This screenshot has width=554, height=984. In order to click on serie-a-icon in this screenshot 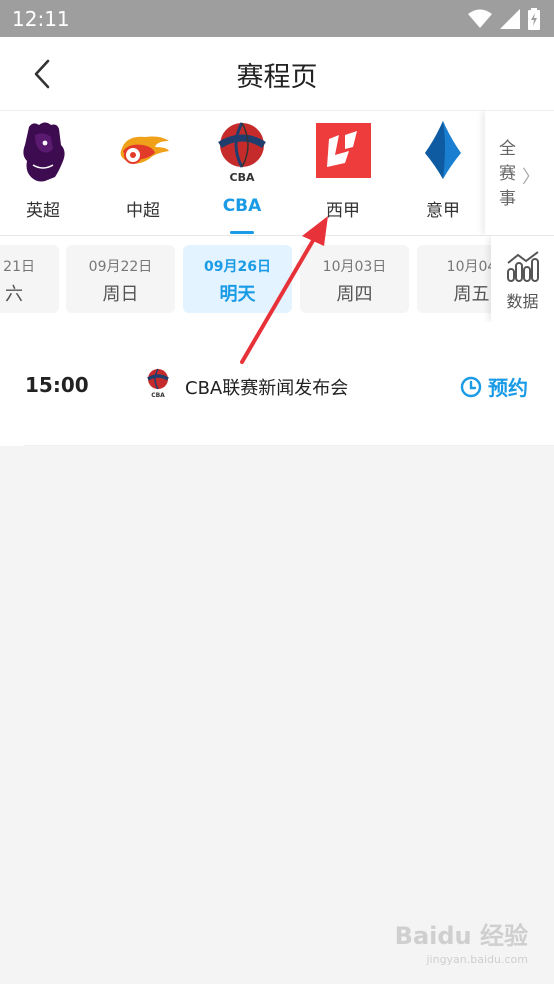, I will do `click(443, 150)`.